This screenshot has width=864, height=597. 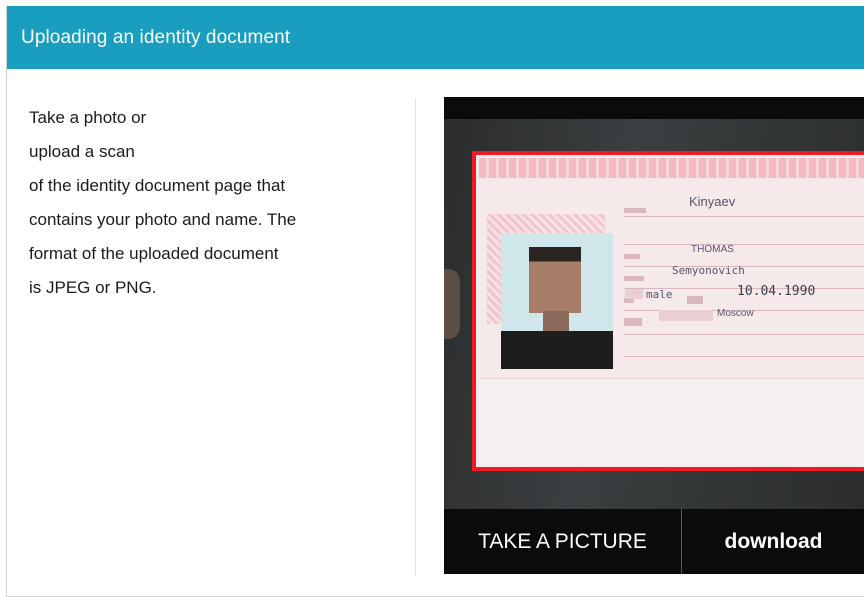 What do you see at coordinates (452, 304) in the screenshot?
I see `finger-shadow` at bounding box center [452, 304].